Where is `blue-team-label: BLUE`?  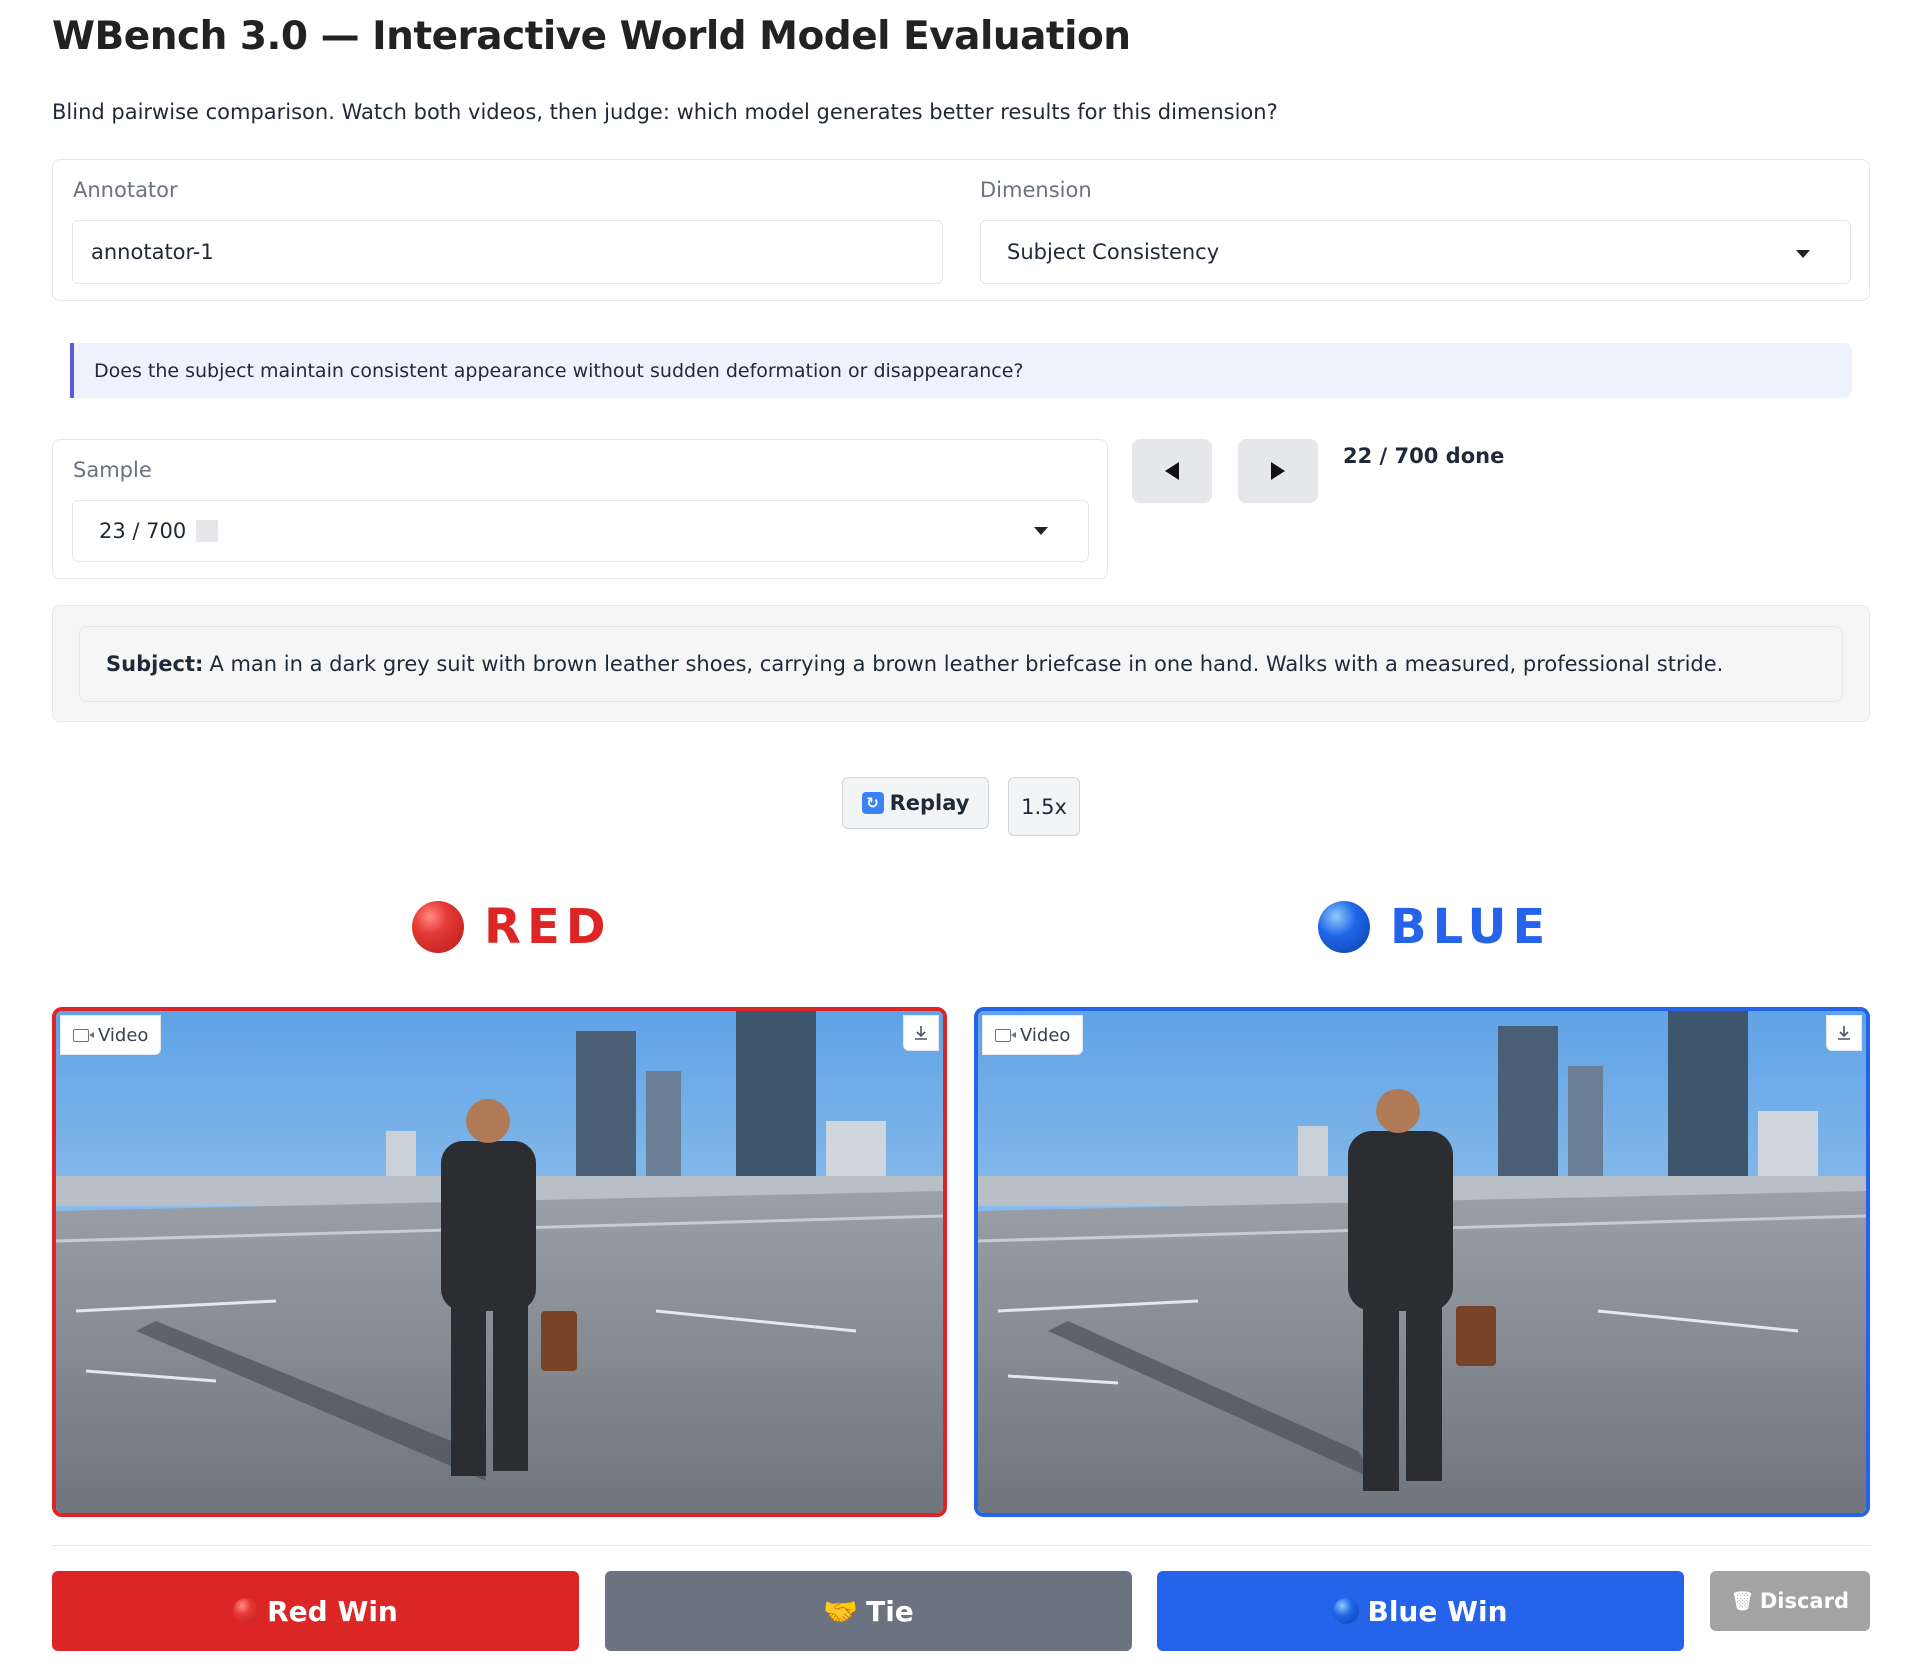 blue-team-label: BLUE is located at coordinates (1434, 927).